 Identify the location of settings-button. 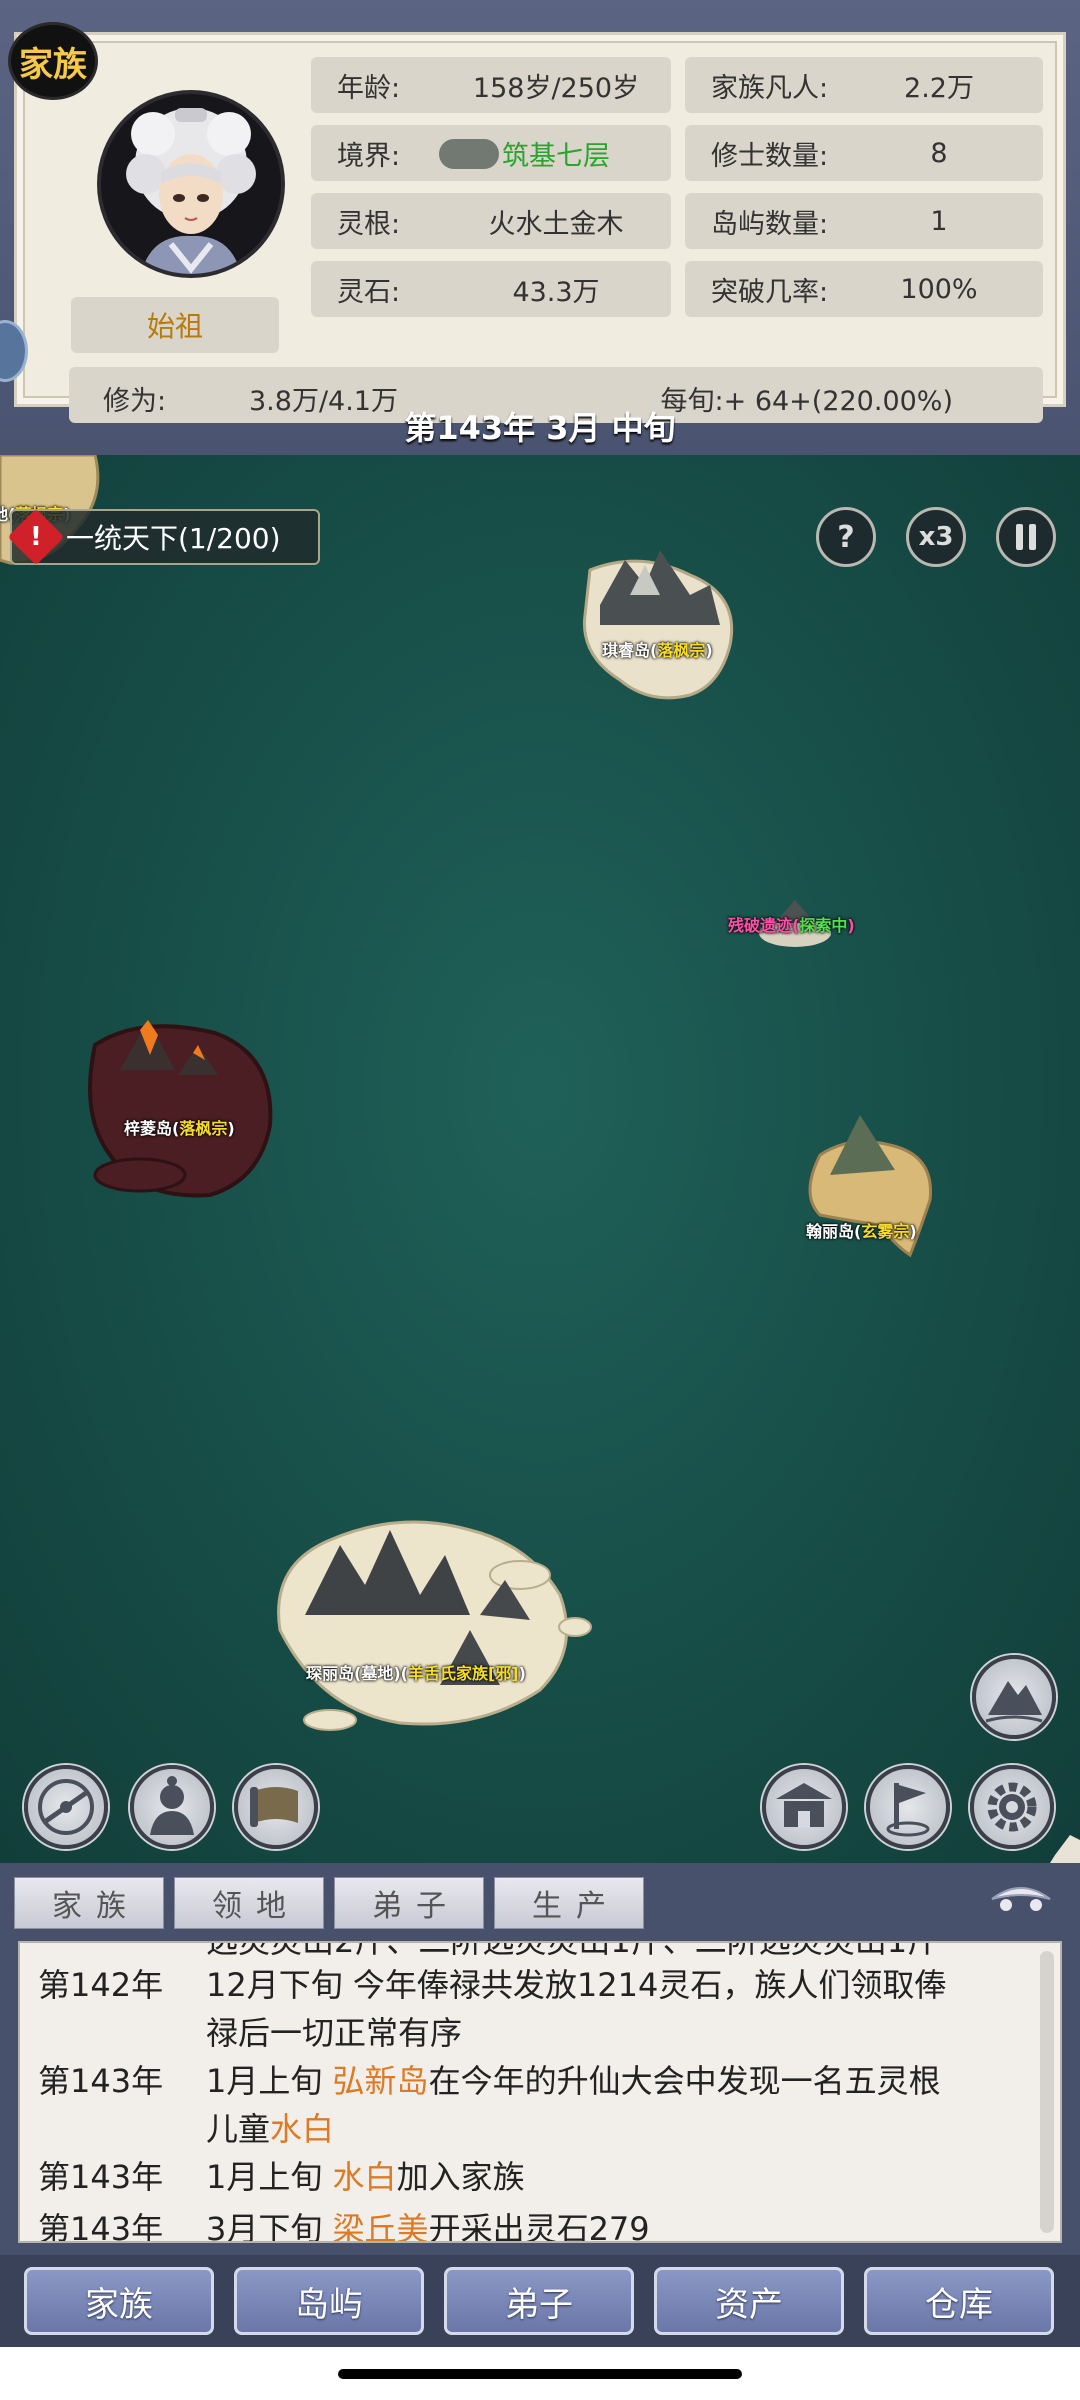
(1012, 1807).